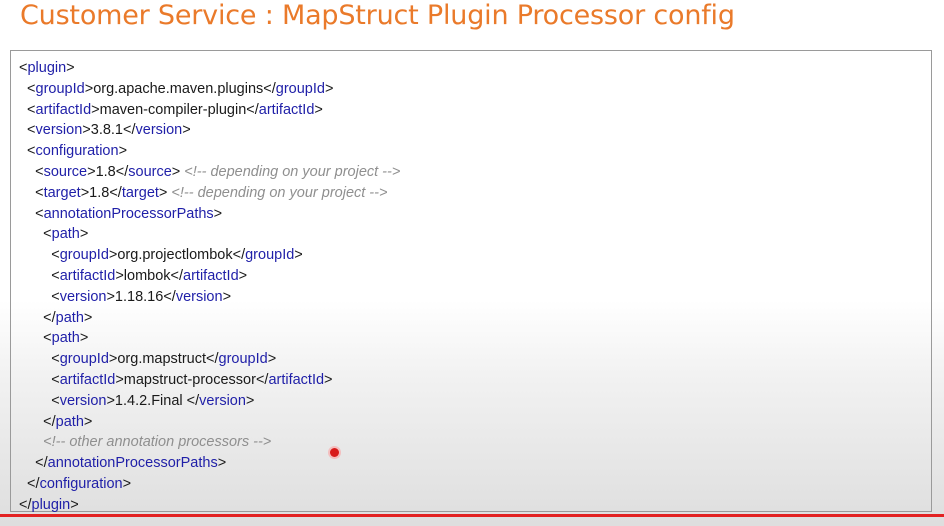 Image resolution: width=944 pixels, height=526 pixels. I want to click on code-line: <!-- other annotation processors -->, so click(209, 442).